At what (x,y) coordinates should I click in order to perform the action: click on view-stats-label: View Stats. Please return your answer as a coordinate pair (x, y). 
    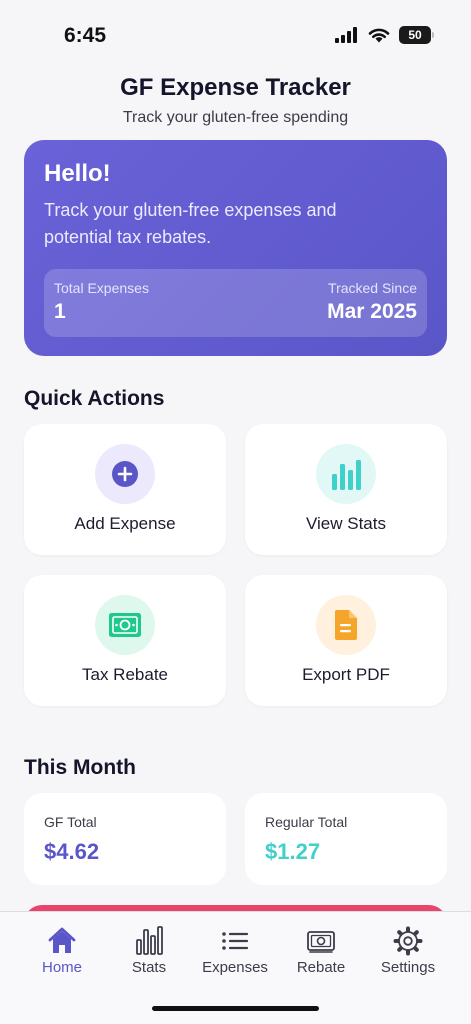
    Looking at the image, I should click on (345, 523).